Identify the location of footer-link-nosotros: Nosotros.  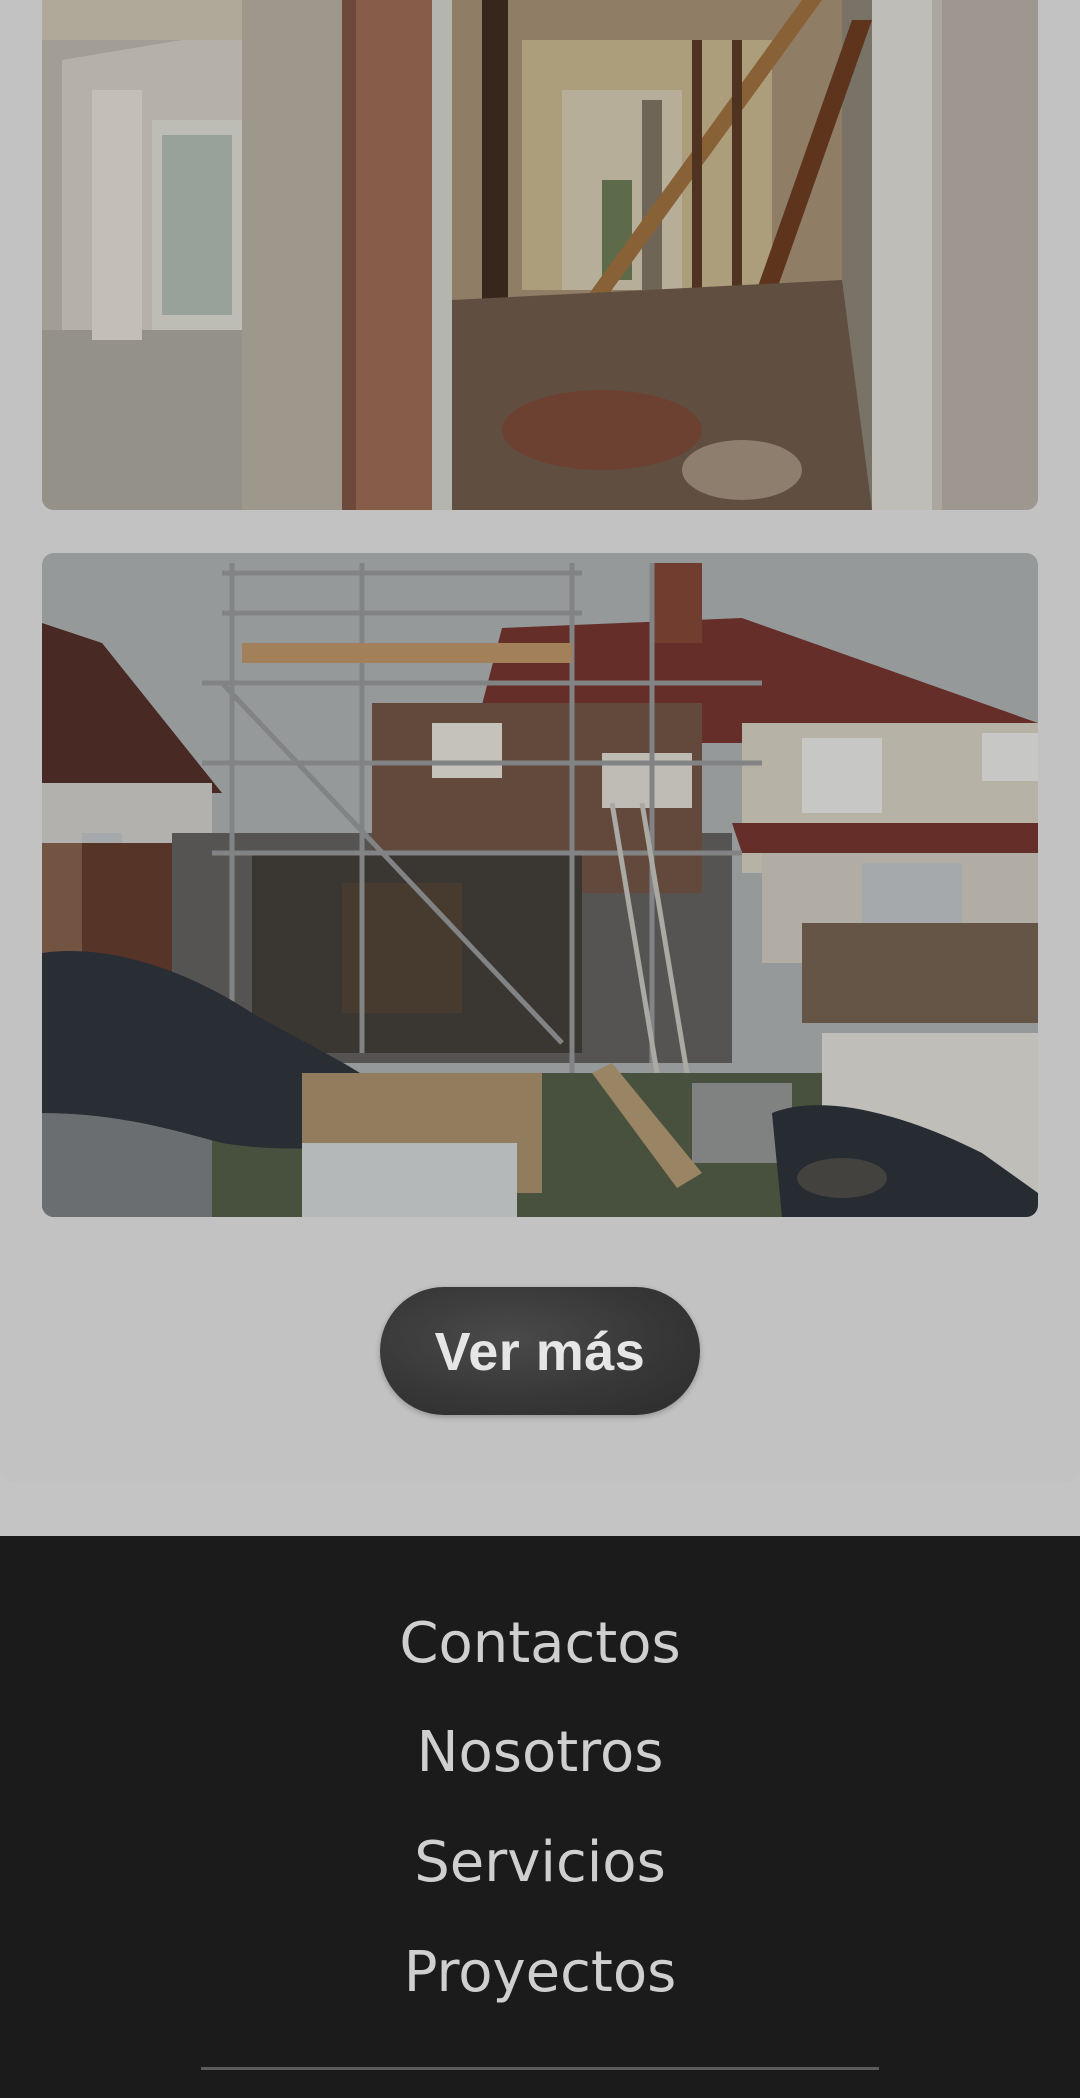
(540, 1753).